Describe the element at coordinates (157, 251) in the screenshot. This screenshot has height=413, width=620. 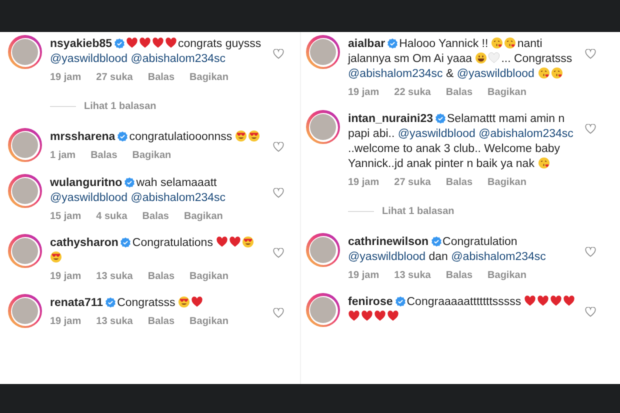
I see `comment-text: cathysharon Congratulations` at that location.